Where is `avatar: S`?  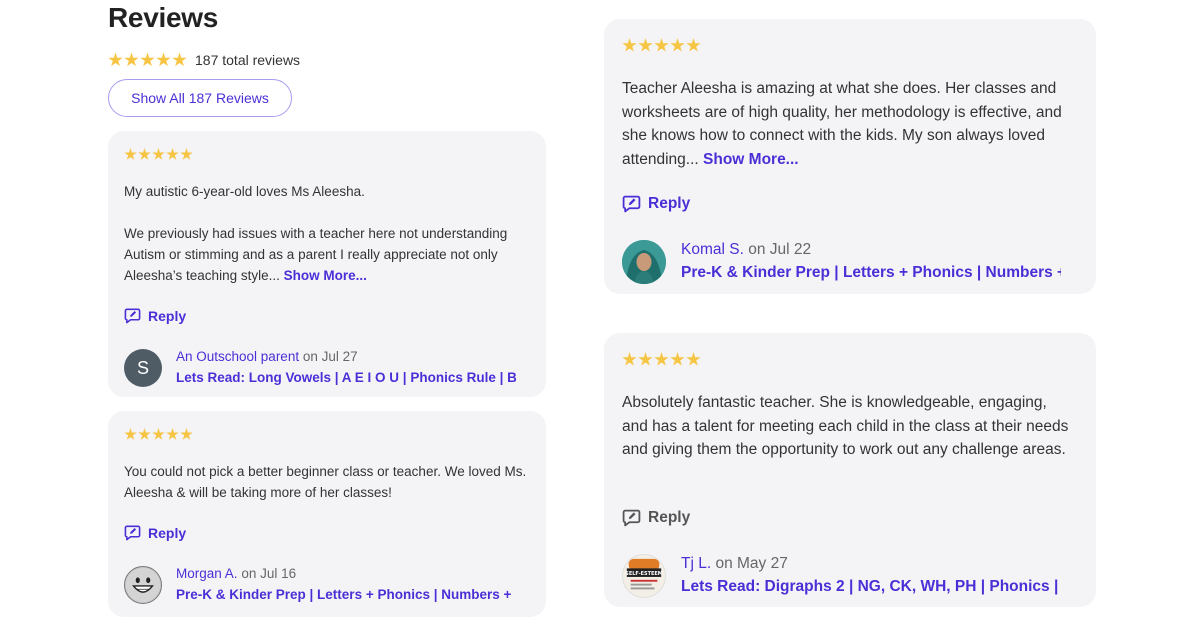 avatar: S is located at coordinates (143, 368).